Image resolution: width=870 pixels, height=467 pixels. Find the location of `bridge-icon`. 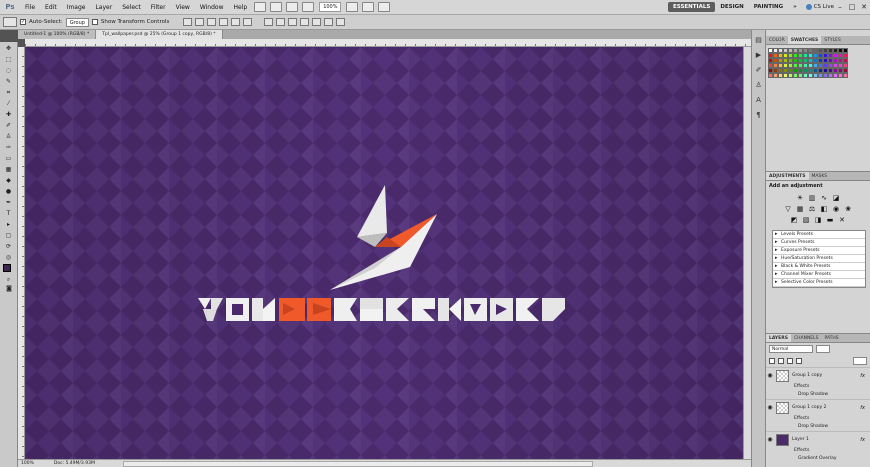

bridge-icon is located at coordinates (260, 7).